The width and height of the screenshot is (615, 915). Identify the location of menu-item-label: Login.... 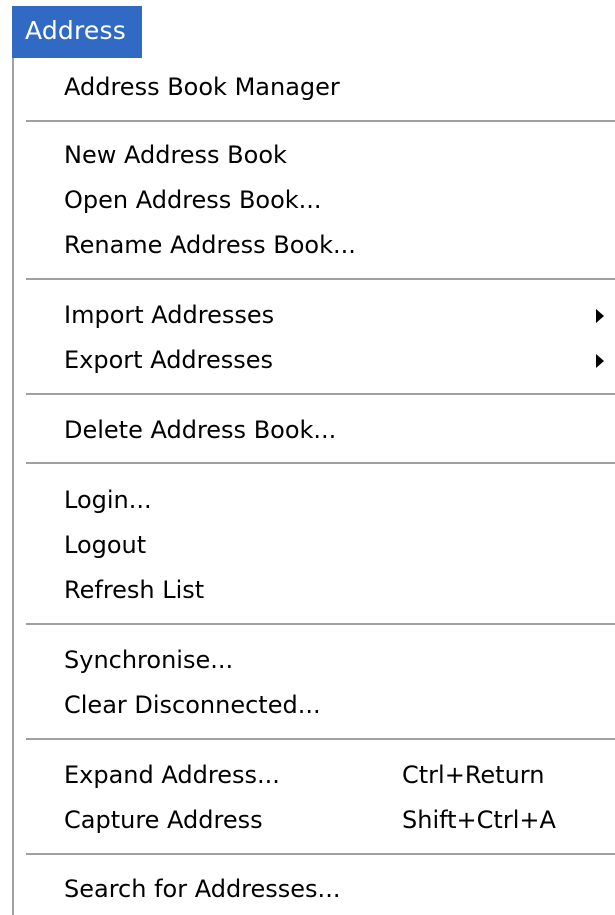
(108, 500).